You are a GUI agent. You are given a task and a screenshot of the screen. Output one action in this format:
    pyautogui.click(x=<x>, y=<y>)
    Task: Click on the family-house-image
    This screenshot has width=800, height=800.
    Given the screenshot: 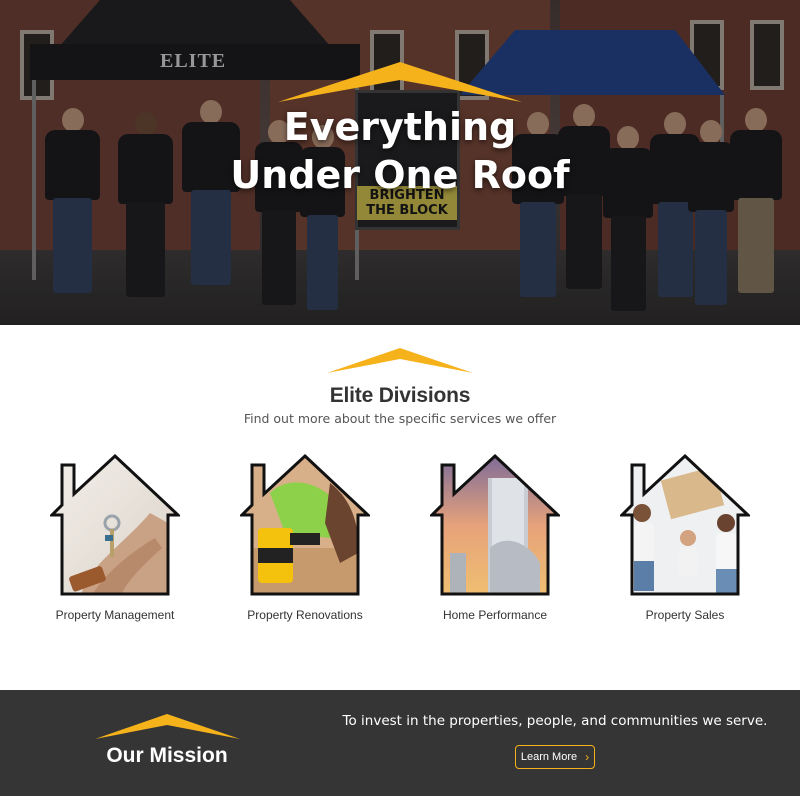 What is the action you would take?
    pyautogui.click(x=685, y=524)
    